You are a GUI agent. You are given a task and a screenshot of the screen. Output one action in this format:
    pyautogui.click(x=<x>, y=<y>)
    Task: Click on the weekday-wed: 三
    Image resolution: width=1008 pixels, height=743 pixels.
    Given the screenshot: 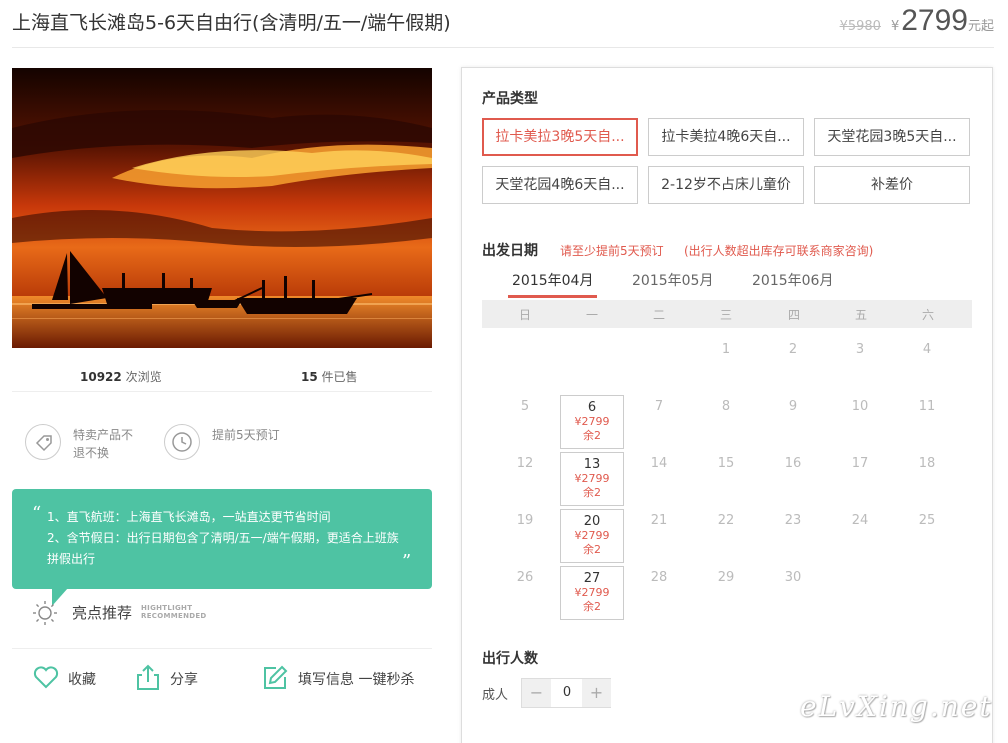 What is the action you would take?
    pyautogui.click(x=725, y=315)
    